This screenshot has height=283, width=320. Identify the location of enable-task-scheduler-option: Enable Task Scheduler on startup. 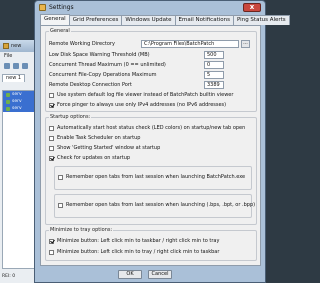
(94, 138).